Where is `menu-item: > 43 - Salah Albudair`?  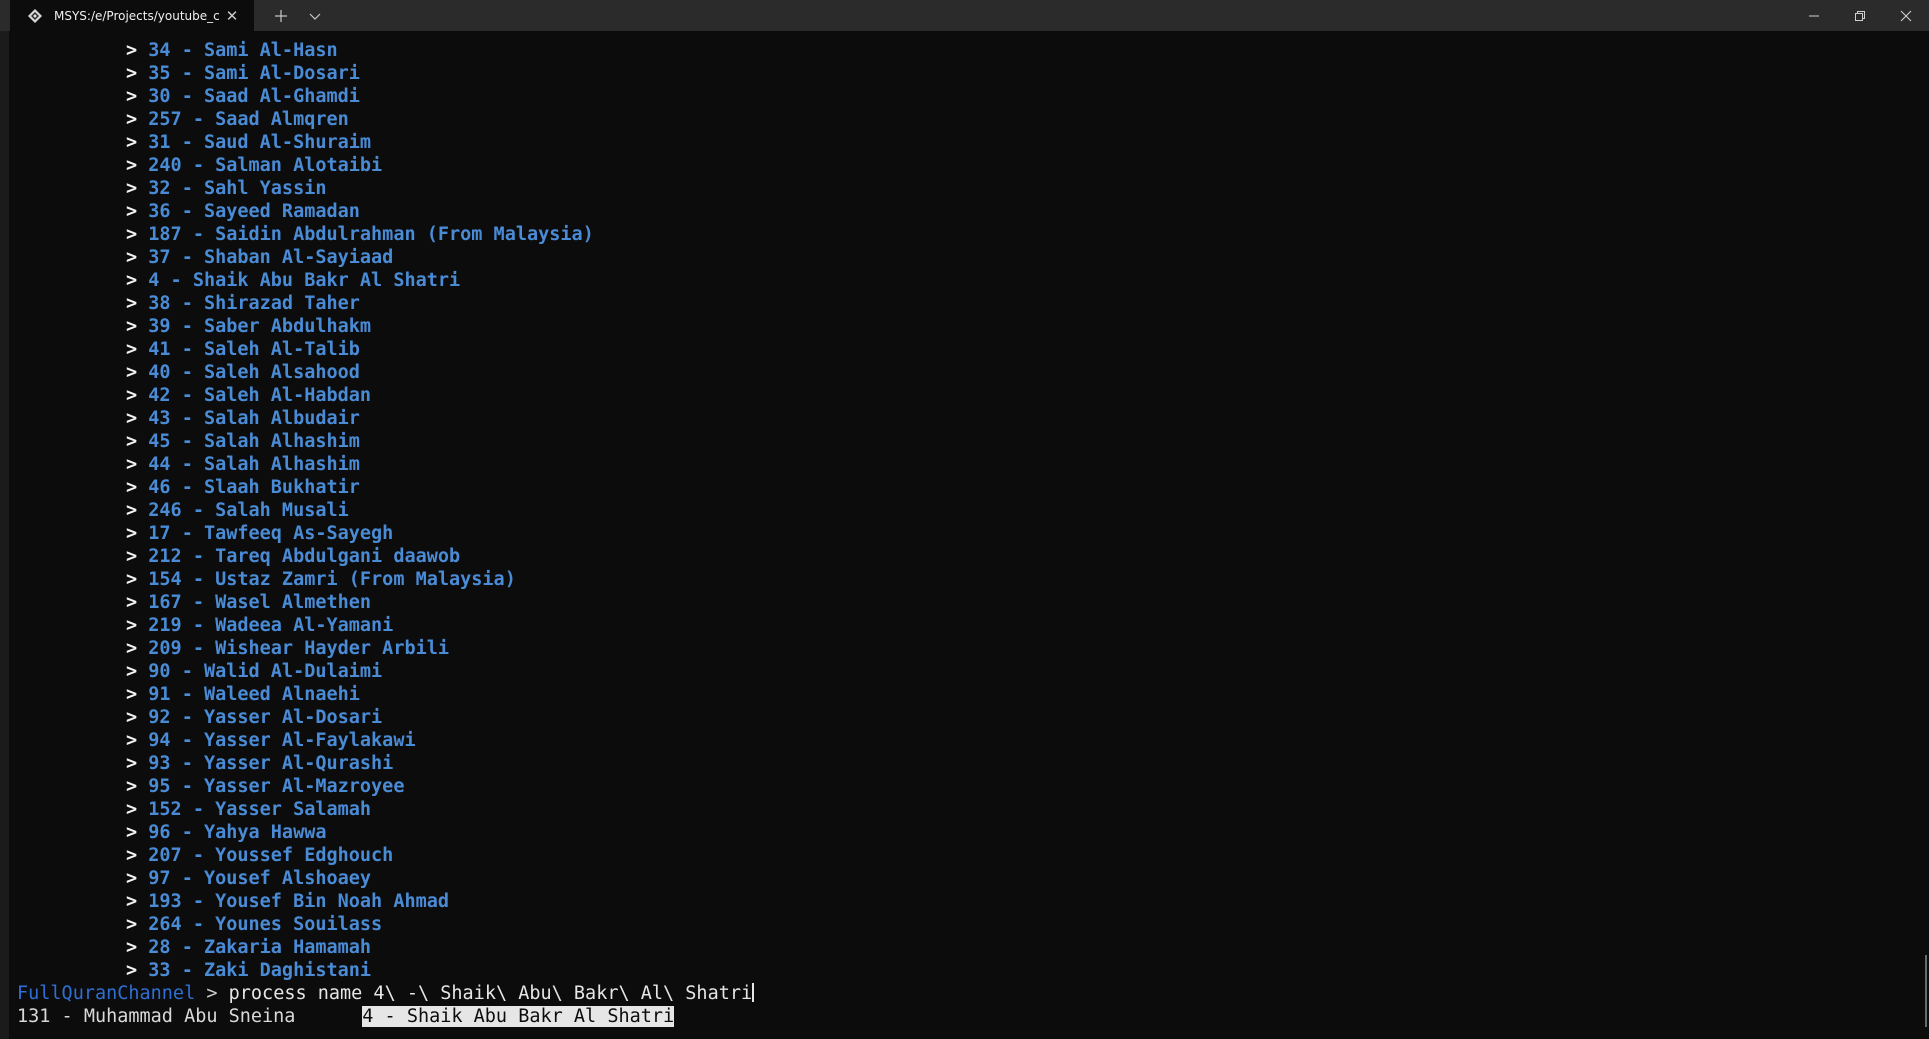 menu-item: > 43 - Salah Albudair is located at coordinates (385, 418).